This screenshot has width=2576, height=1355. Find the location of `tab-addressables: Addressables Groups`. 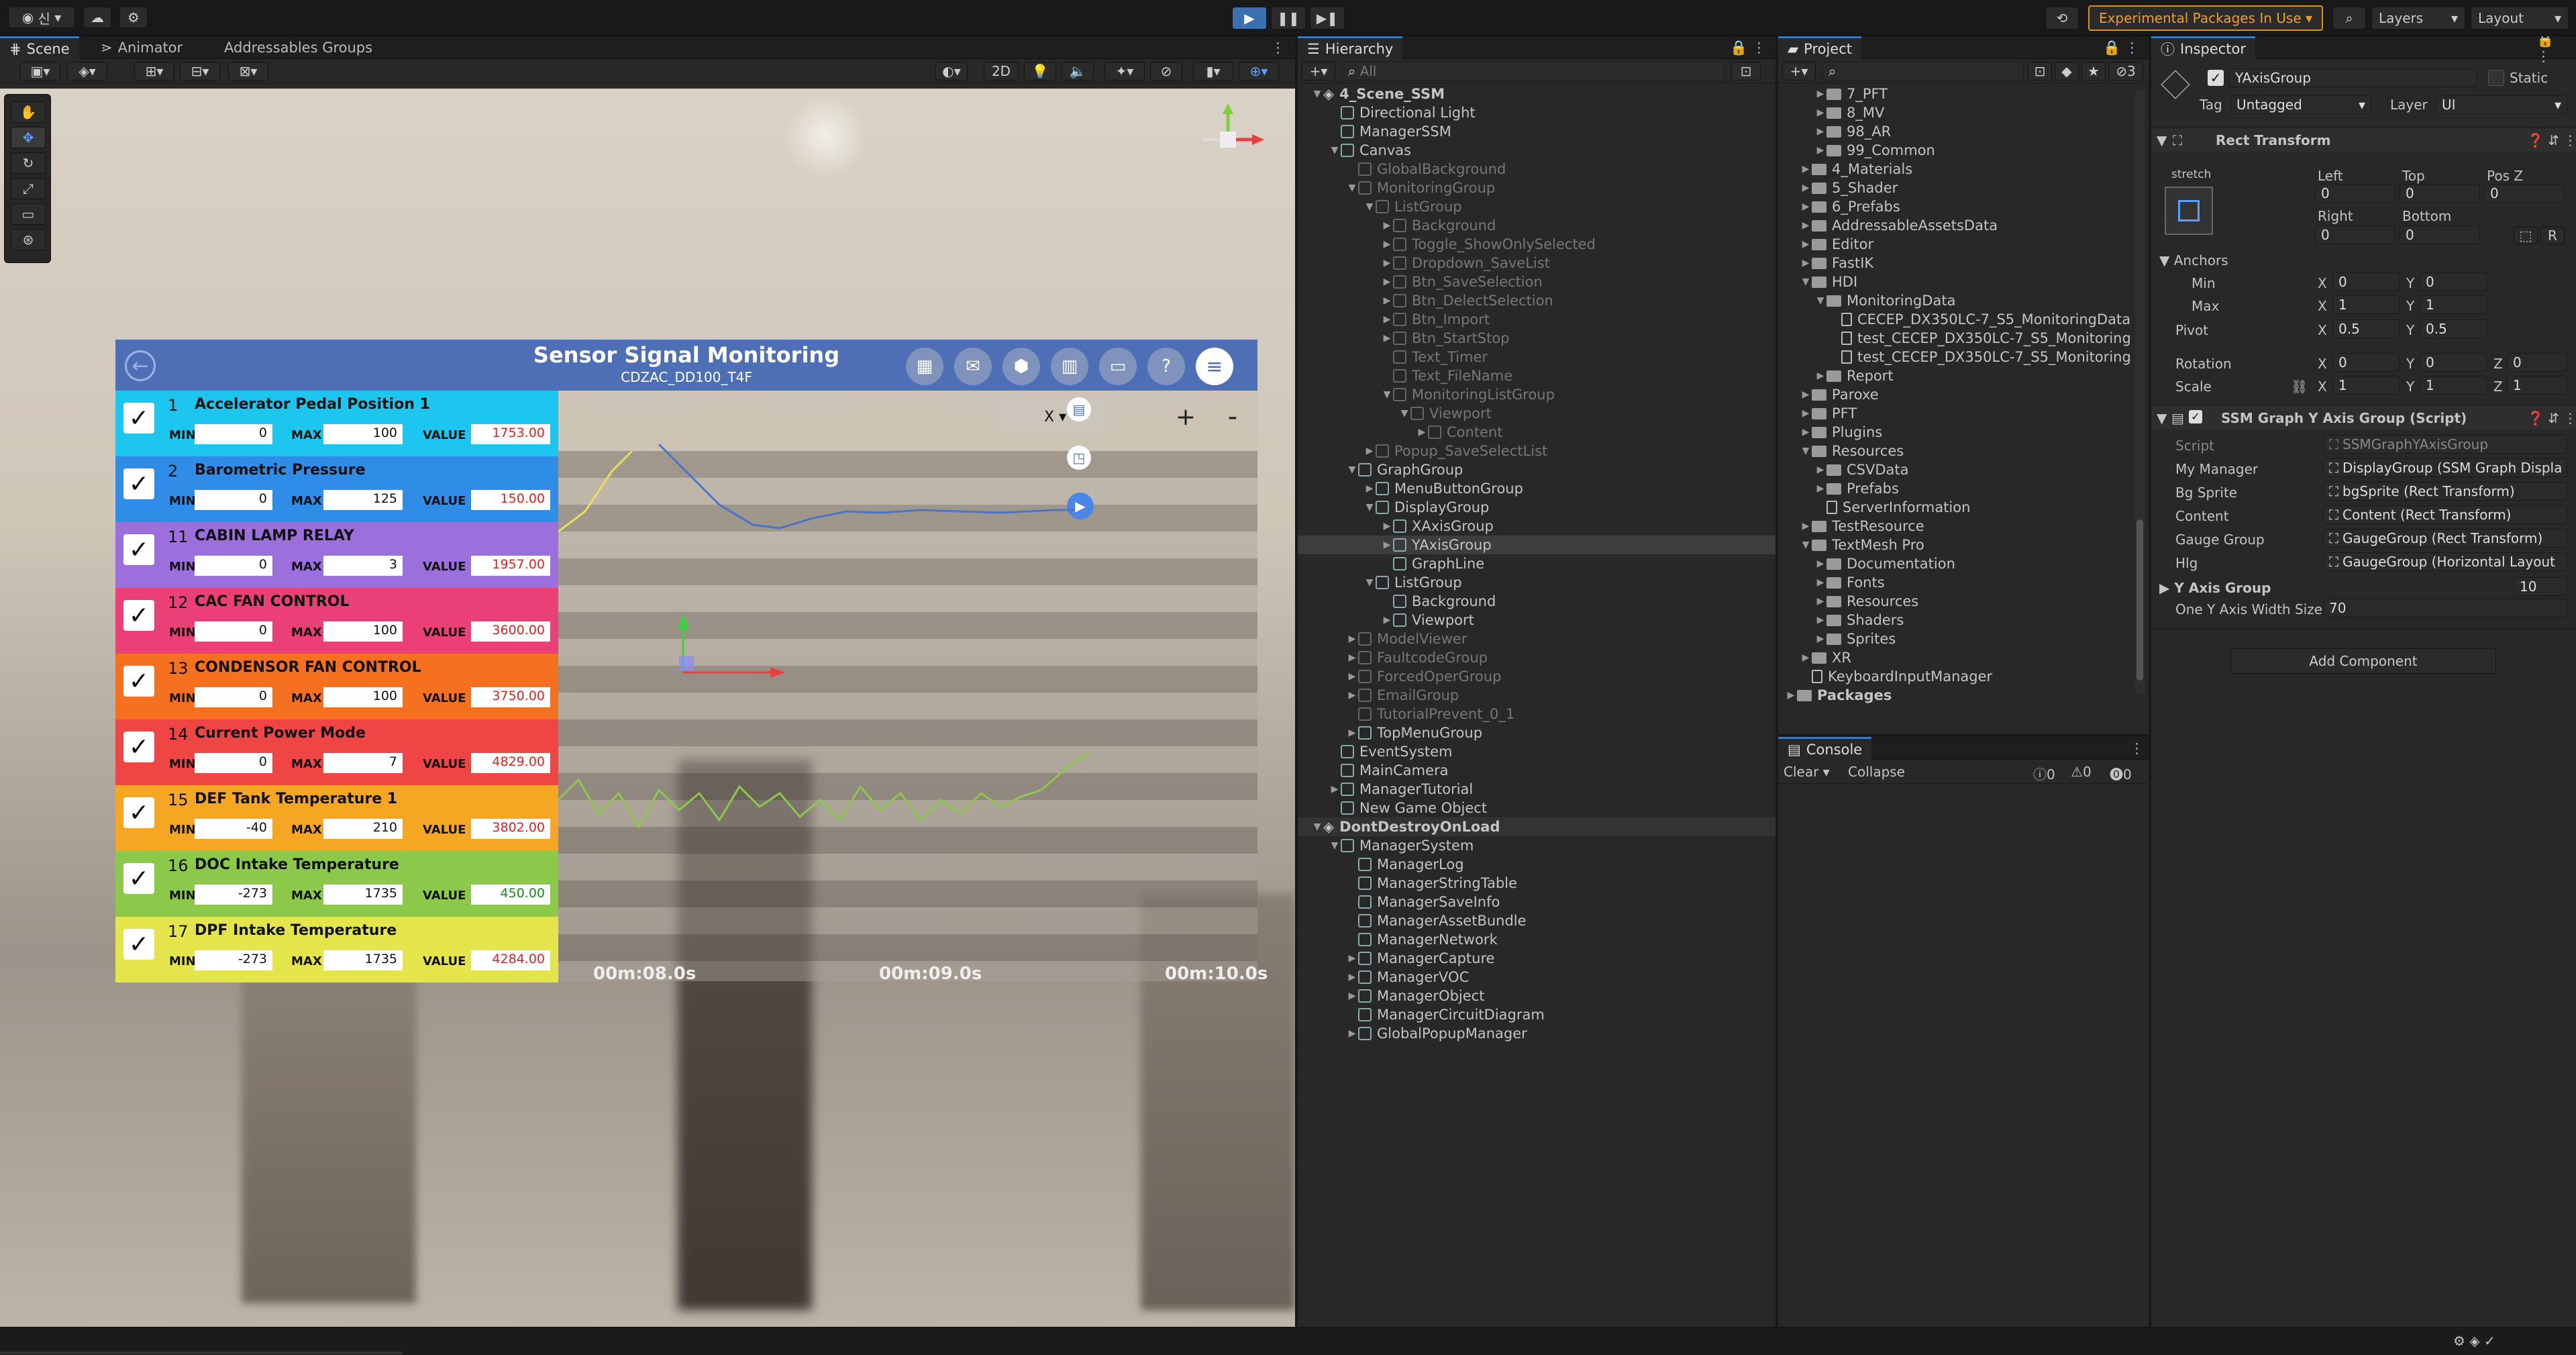

tab-addressables: Addressables Groups is located at coordinates (298, 47).